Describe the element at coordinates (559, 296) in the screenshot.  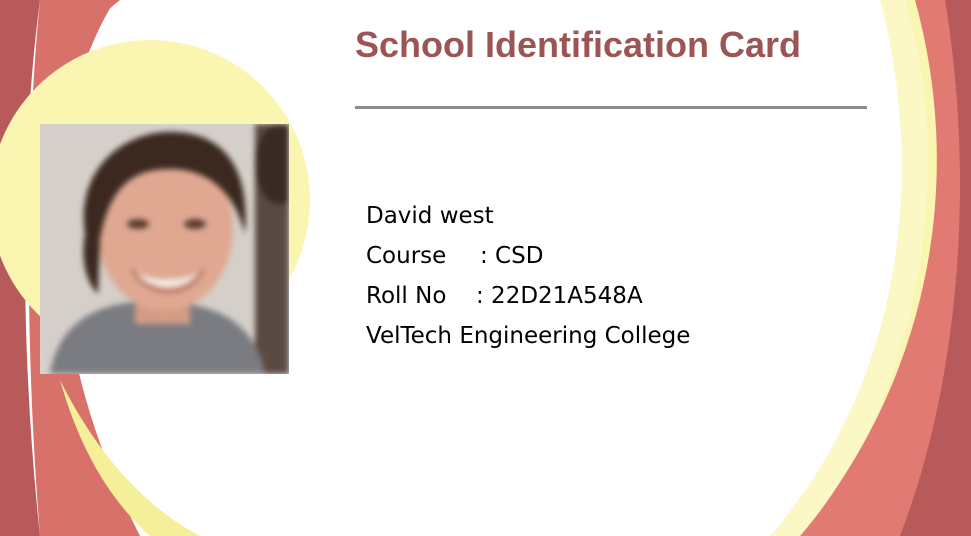
I see `roll-value: : 22D21A548A` at that location.